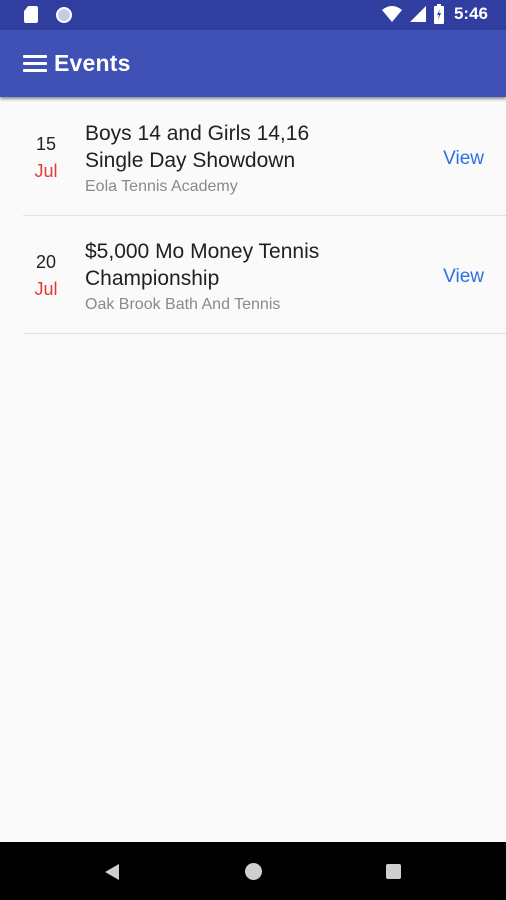 This screenshot has width=506, height=900. I want to click on back-icon, so click(112, 872).